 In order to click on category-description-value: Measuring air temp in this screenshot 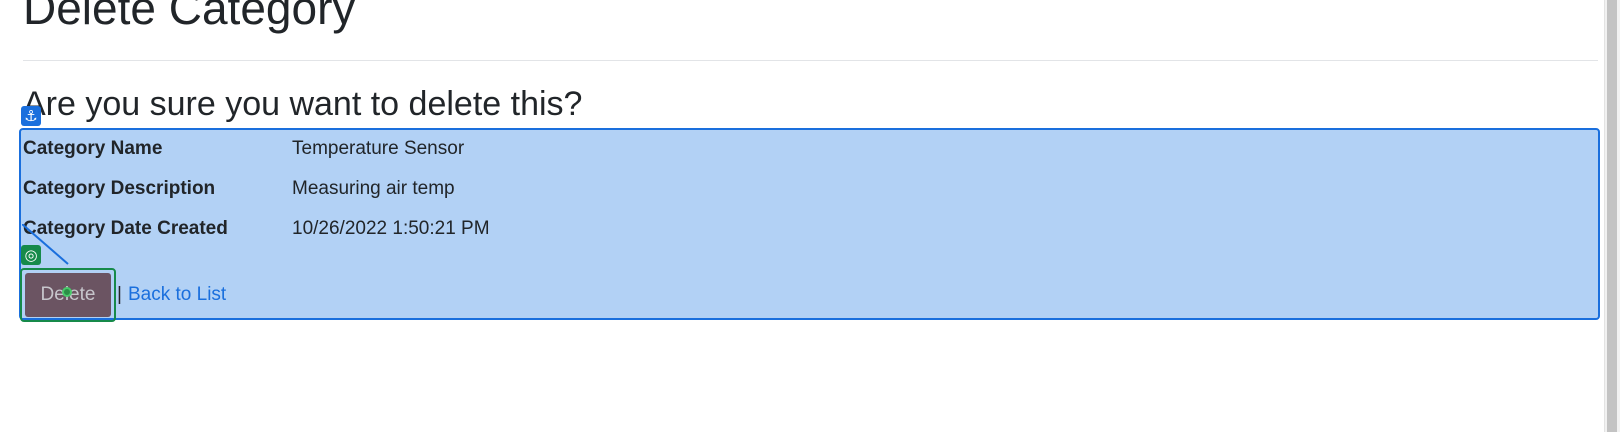, I will do `click(373, 188)`.